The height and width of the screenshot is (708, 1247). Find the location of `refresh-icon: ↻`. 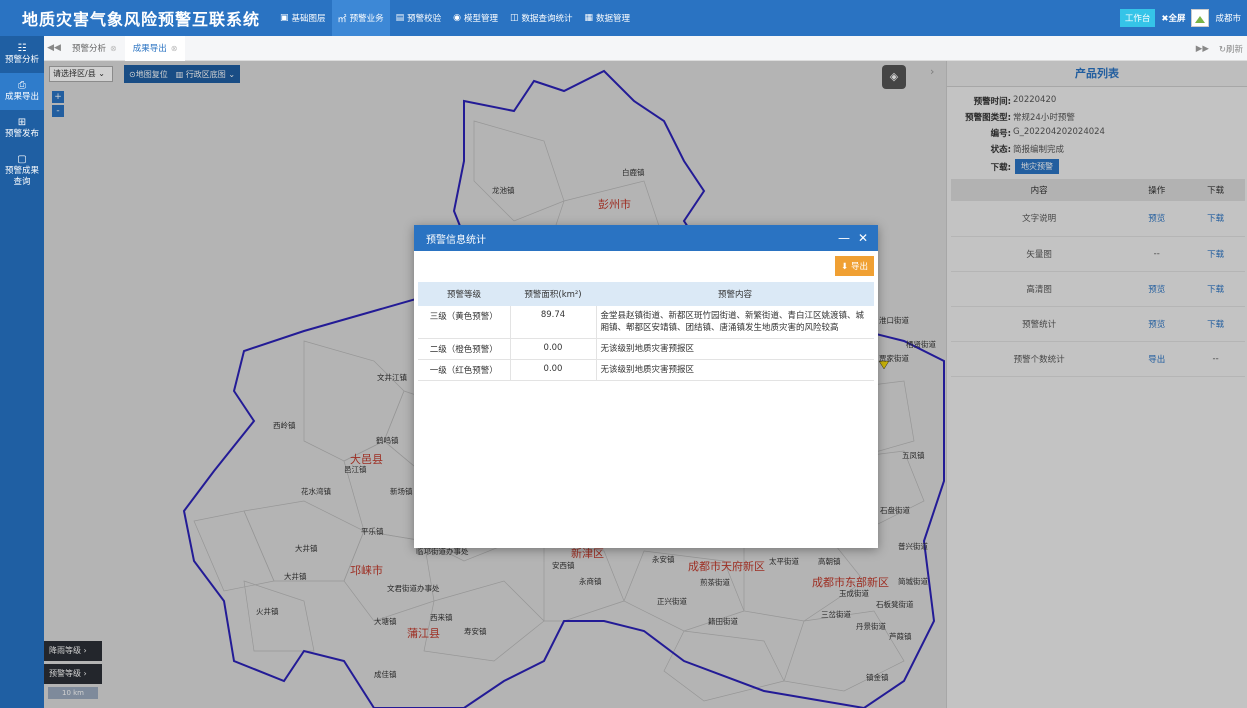

refresh-icon: ↻ is located at coordinates (1222, 49).